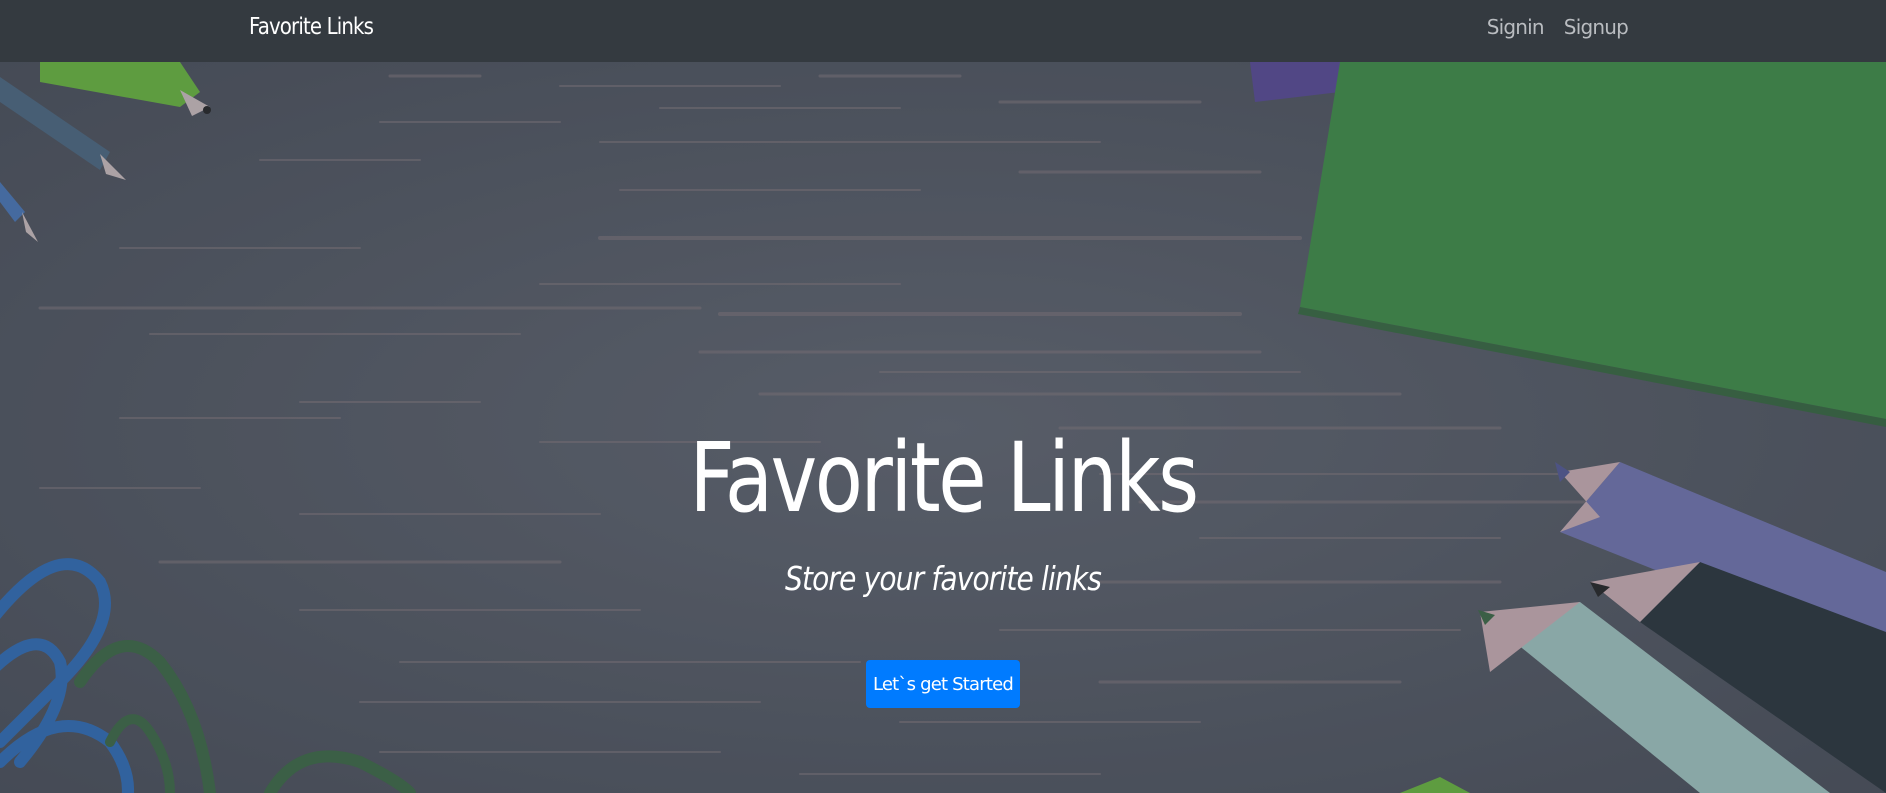 The width and height of the screenshot is (1886, 793). What do you see at coordinates (1516, 27) in the screenshot?
I see `signin-link: Signin` at bounding box center [1516, 27].